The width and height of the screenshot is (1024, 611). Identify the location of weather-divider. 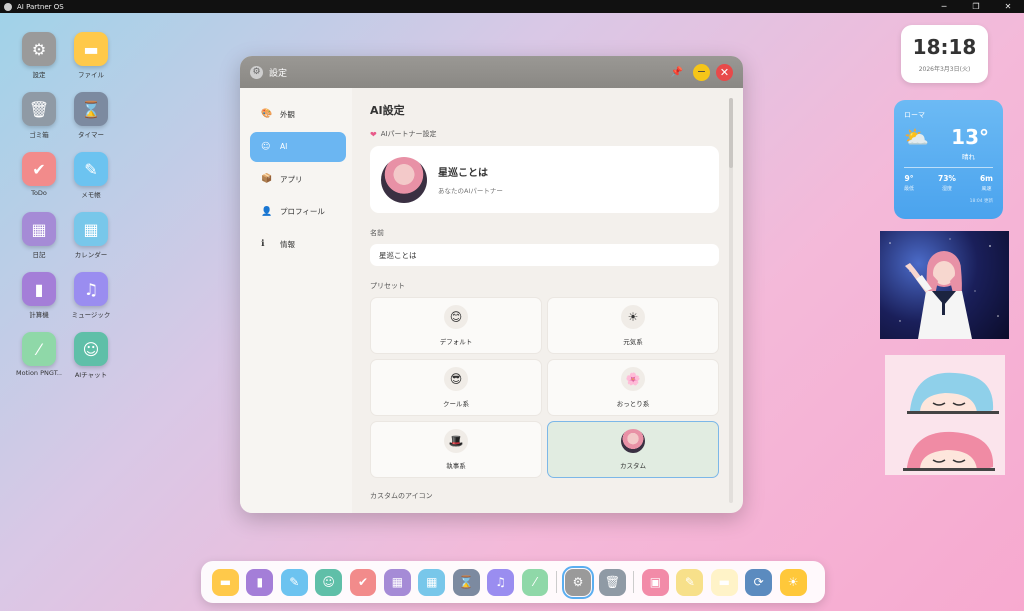
(948, 167).